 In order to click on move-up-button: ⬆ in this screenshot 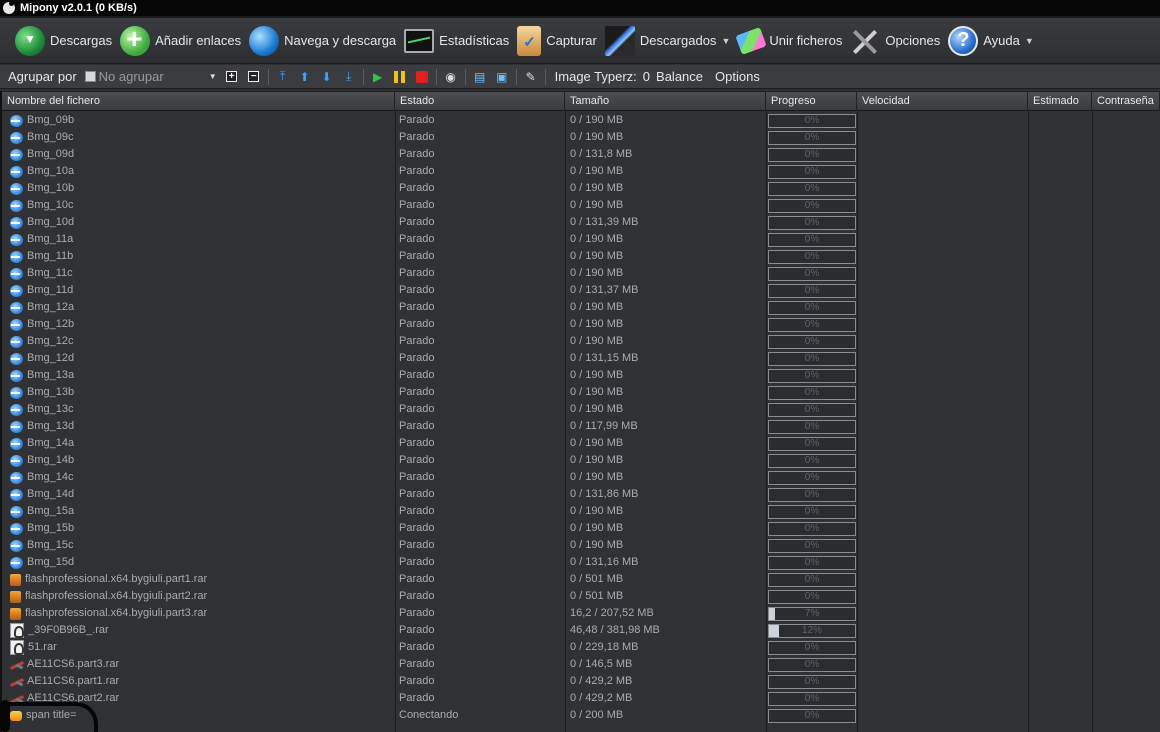, I will do `click(305, 77)`.